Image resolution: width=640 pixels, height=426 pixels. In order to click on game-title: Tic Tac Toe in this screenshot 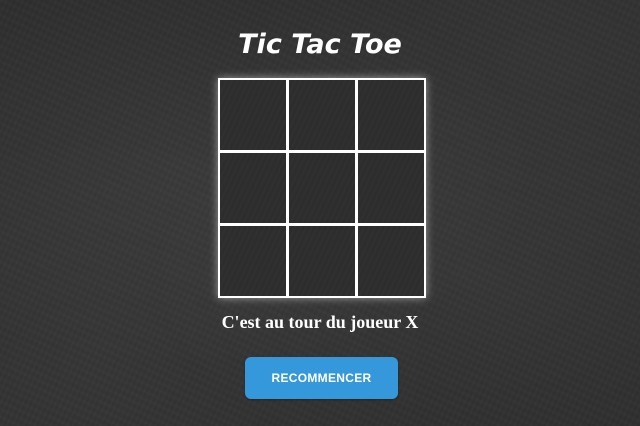, I will do `click(320, 44)`.